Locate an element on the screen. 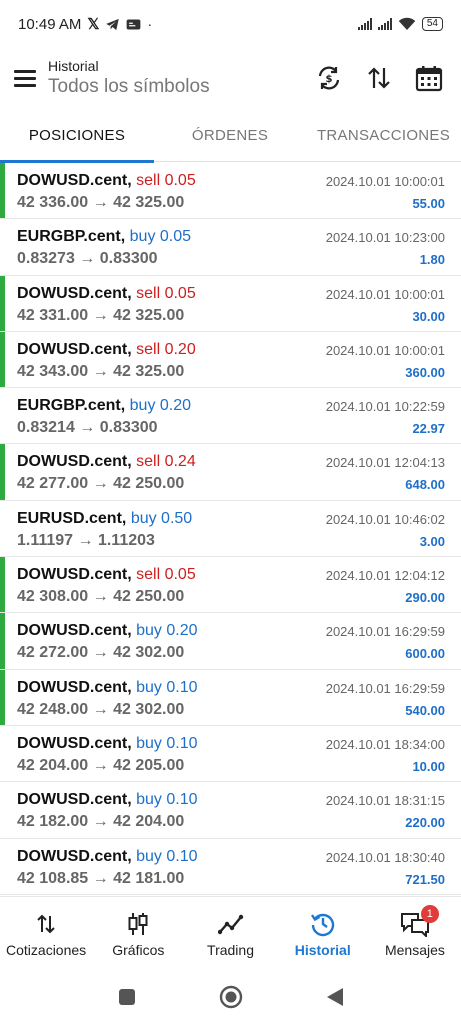  x-app-icon: 𝕏 is located at coordinates (93, 24).